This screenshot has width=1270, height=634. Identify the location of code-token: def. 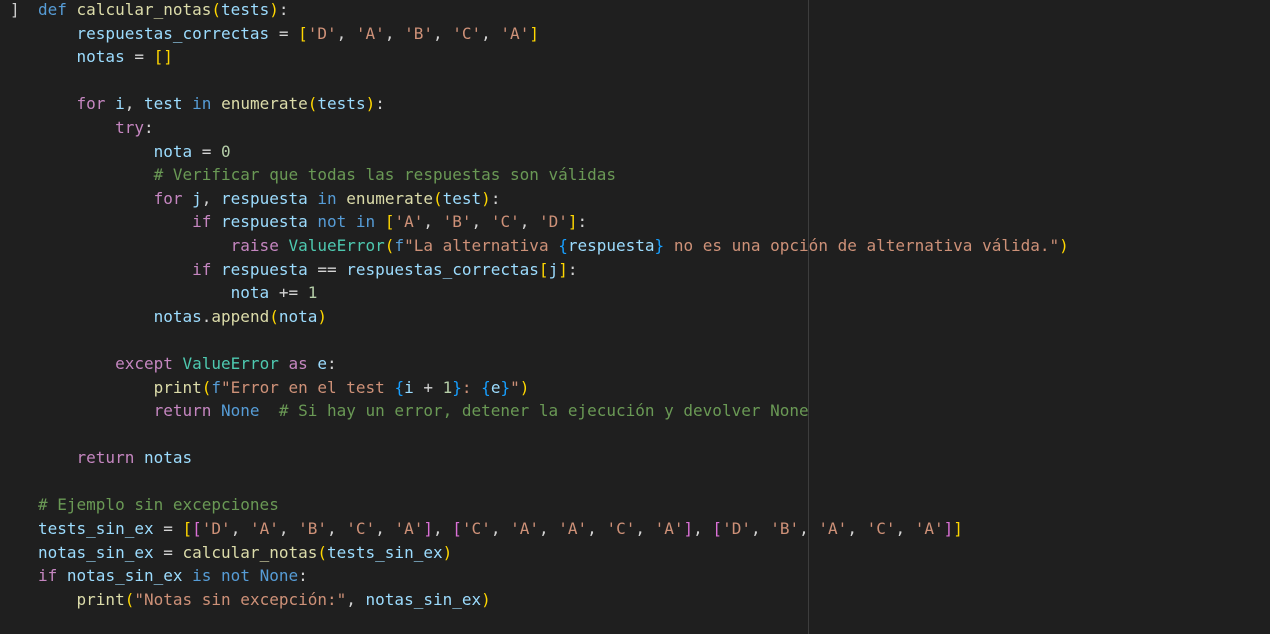
(52, 9).